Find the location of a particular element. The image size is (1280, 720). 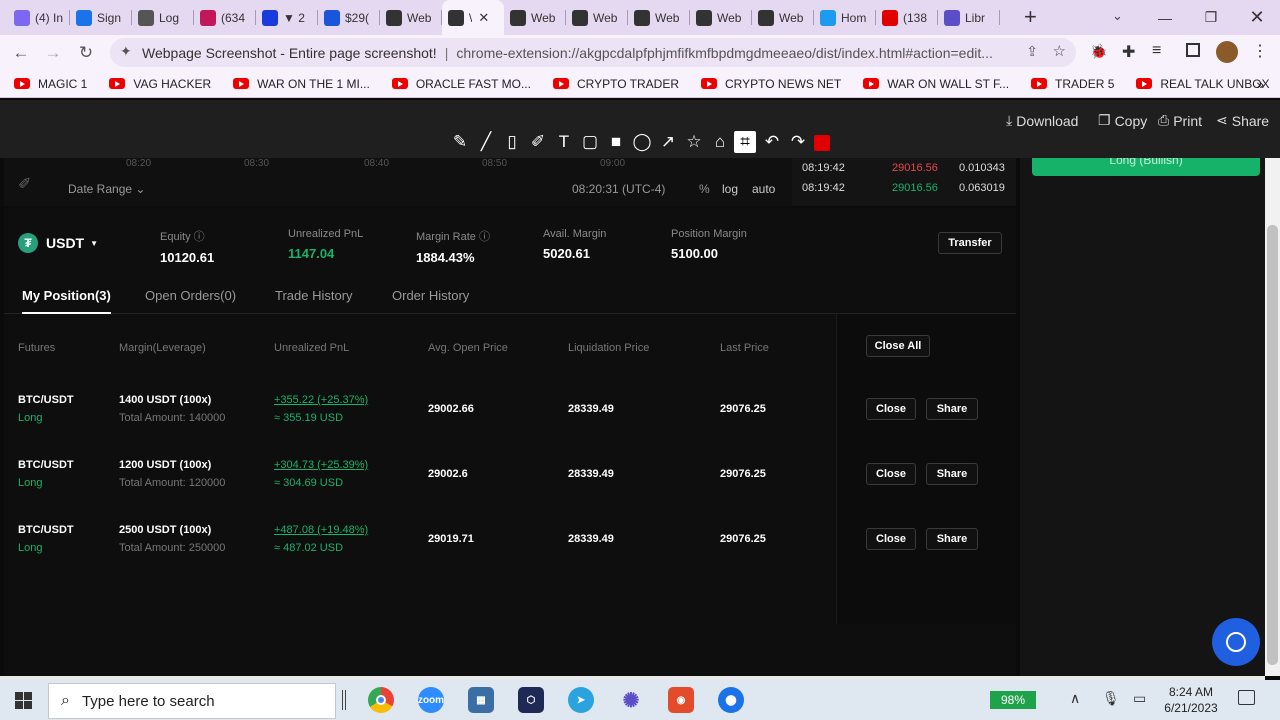

tray-overflow-icon: ∧ is located at coordinates (1075, 698).